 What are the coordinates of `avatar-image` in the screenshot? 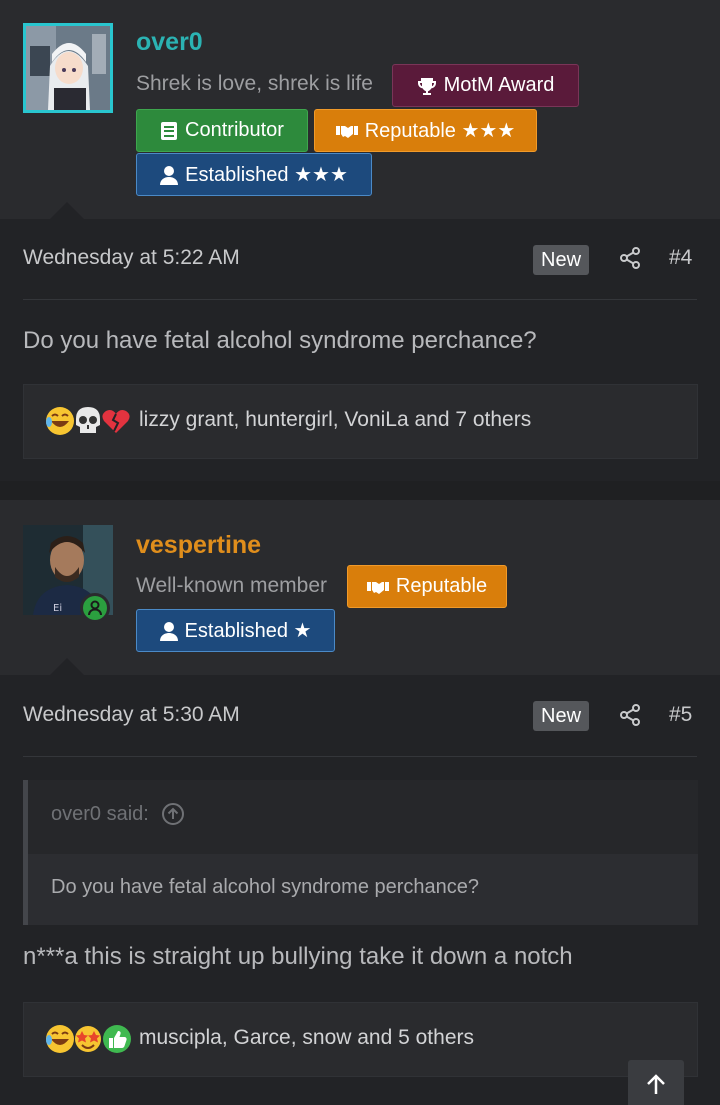 It's located at (68, 68).